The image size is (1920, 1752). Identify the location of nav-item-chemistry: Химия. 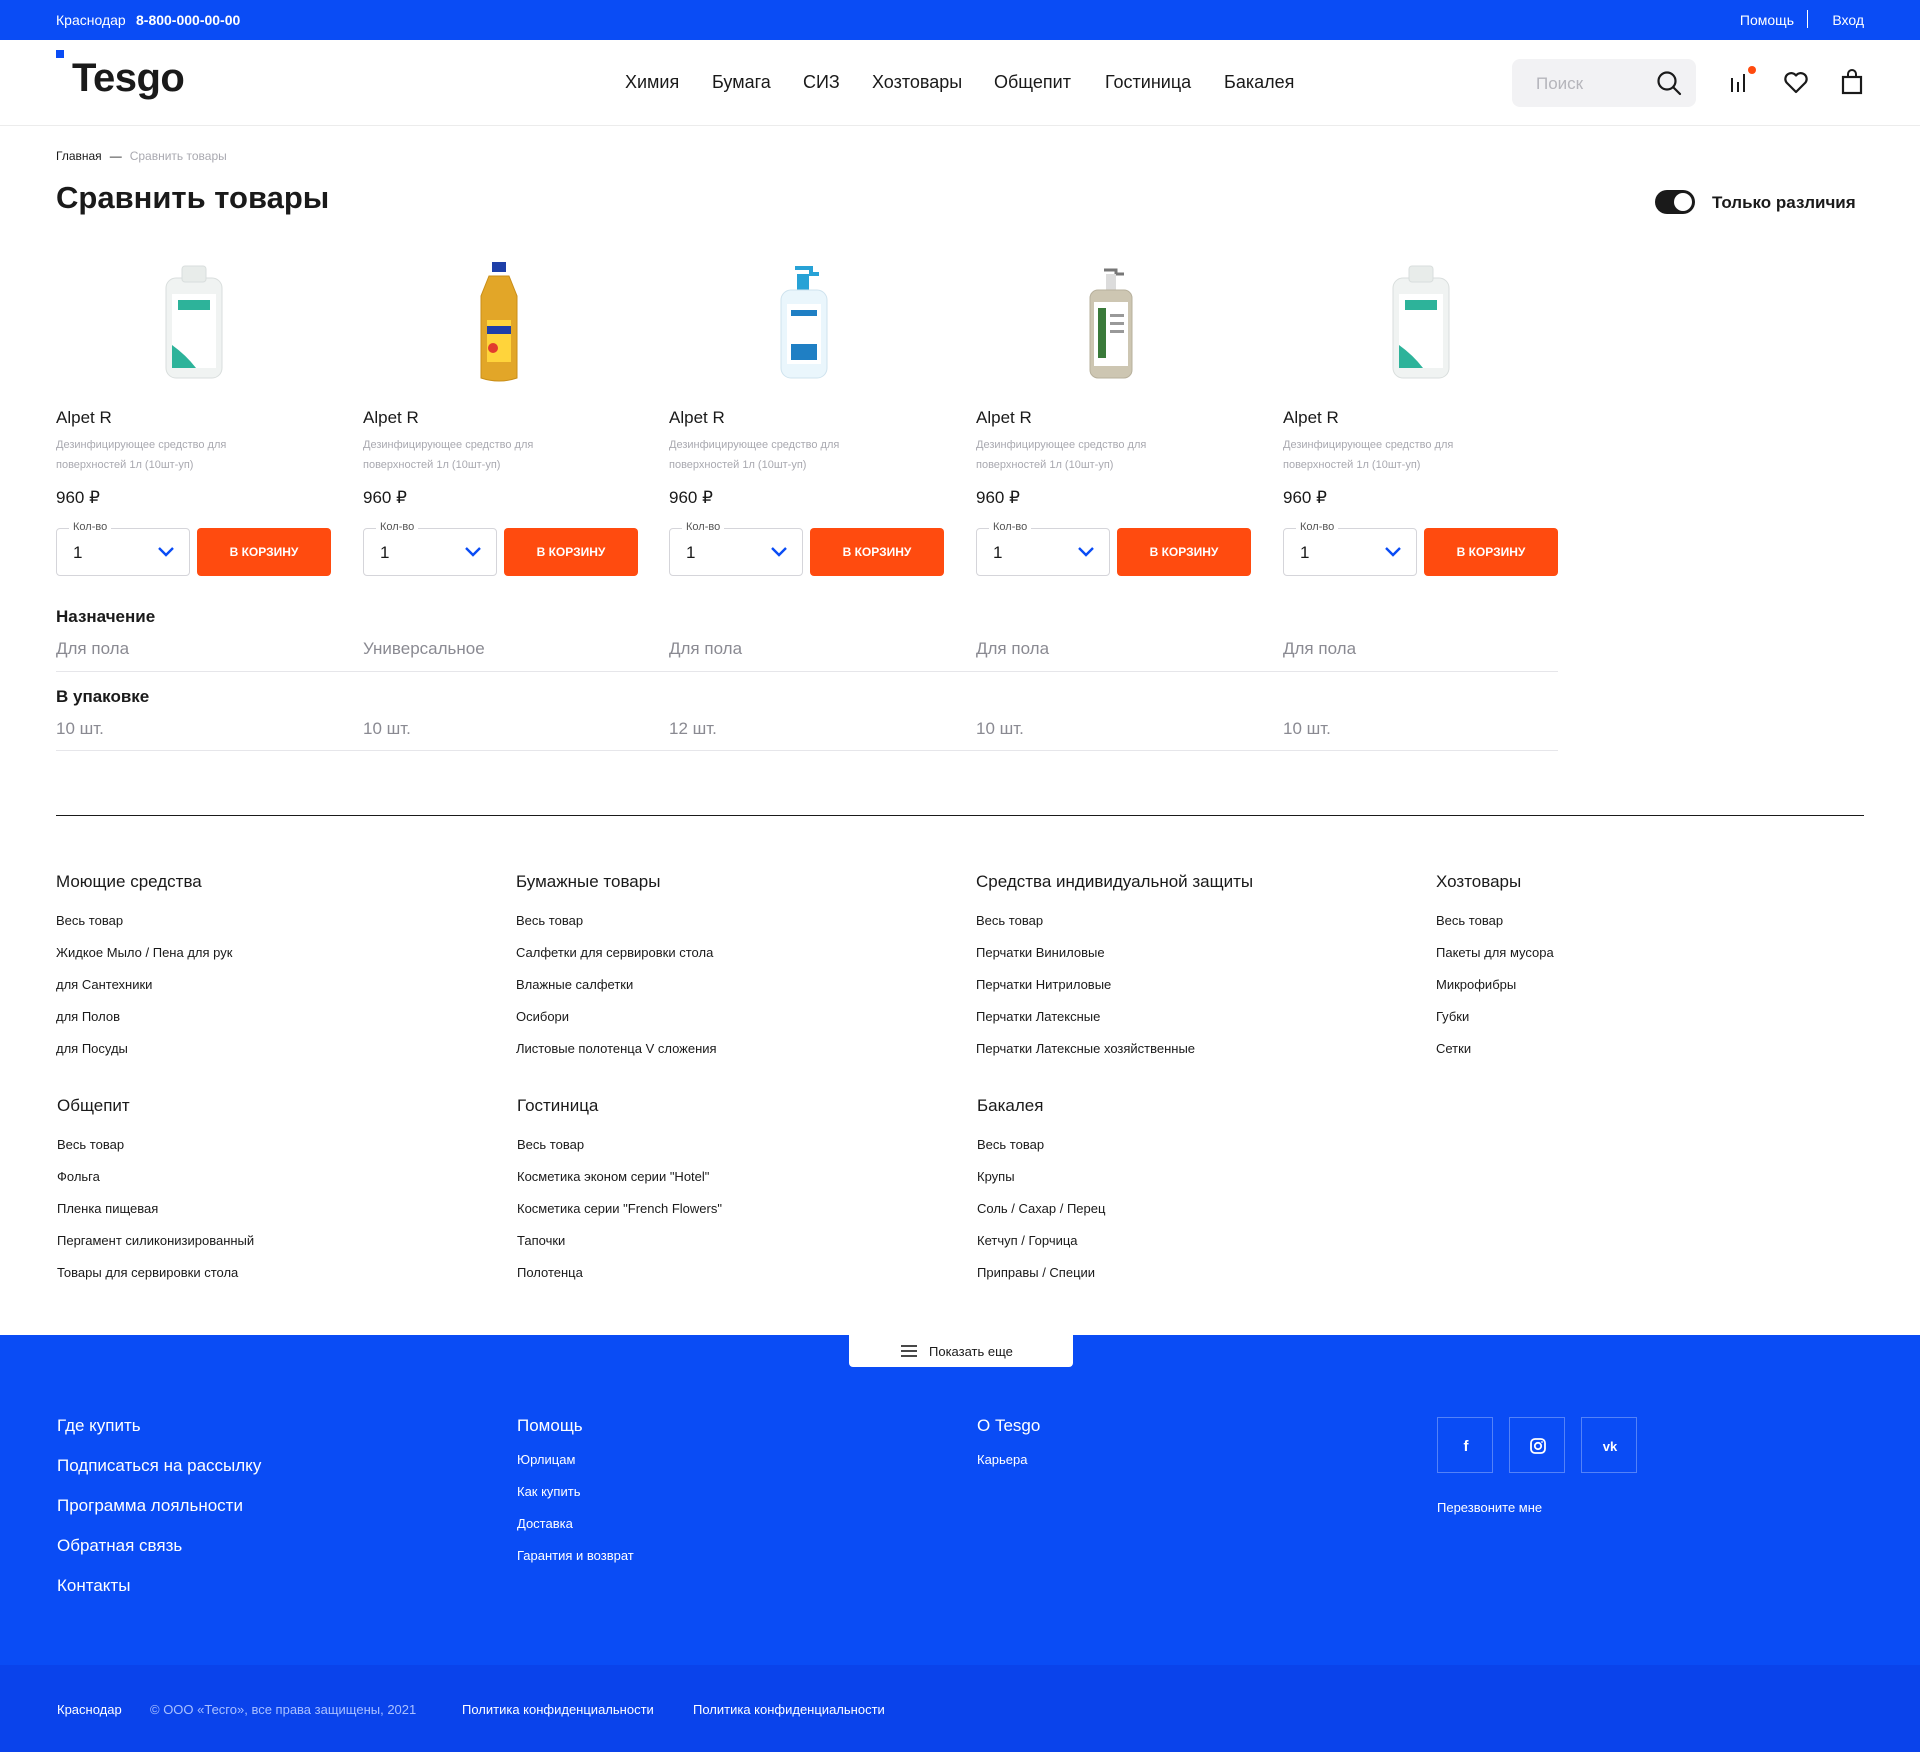
(652, 82).